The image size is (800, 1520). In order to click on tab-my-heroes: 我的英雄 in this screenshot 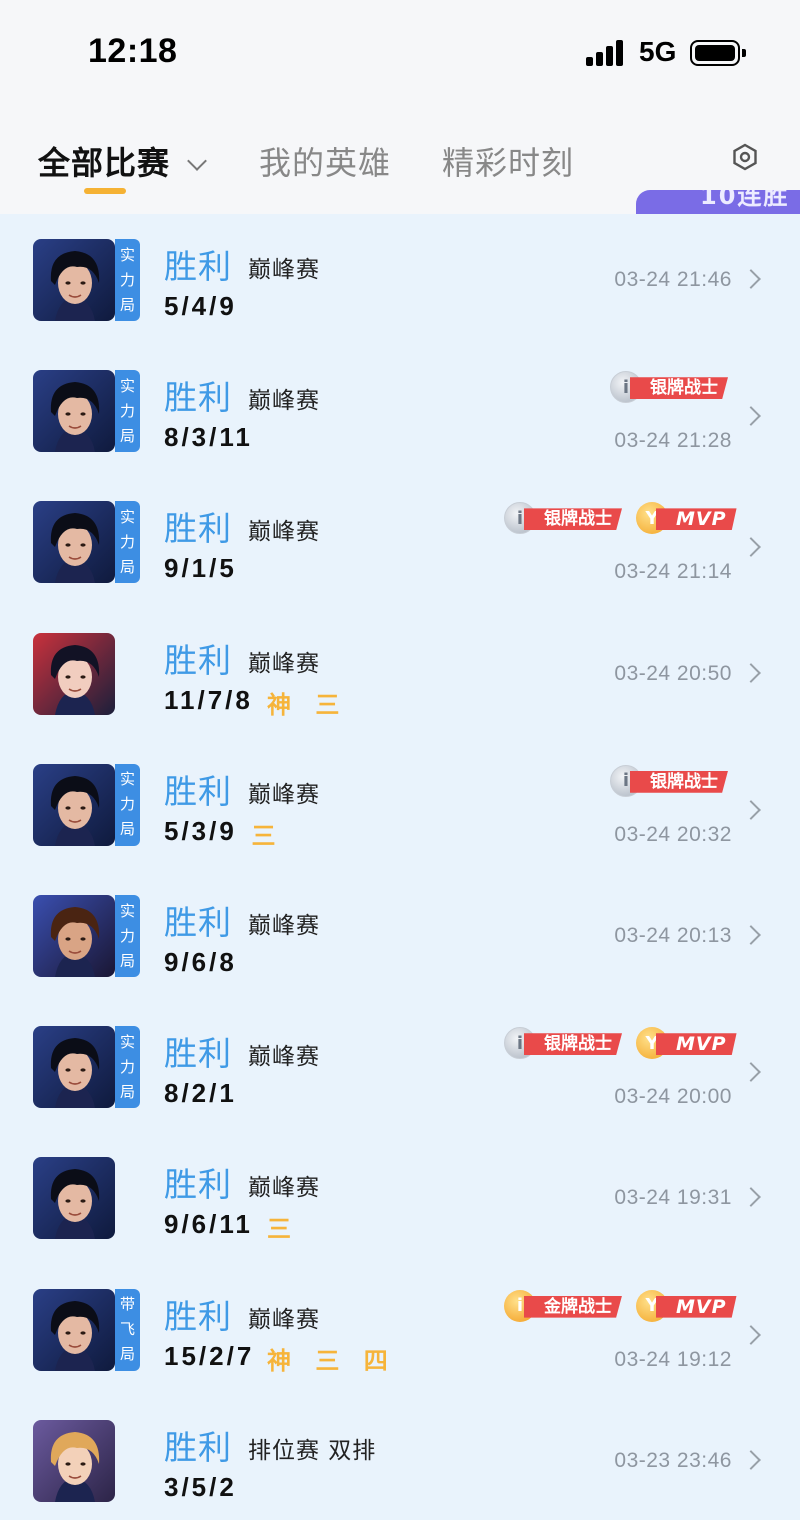, I will do `click(325, 161)`.